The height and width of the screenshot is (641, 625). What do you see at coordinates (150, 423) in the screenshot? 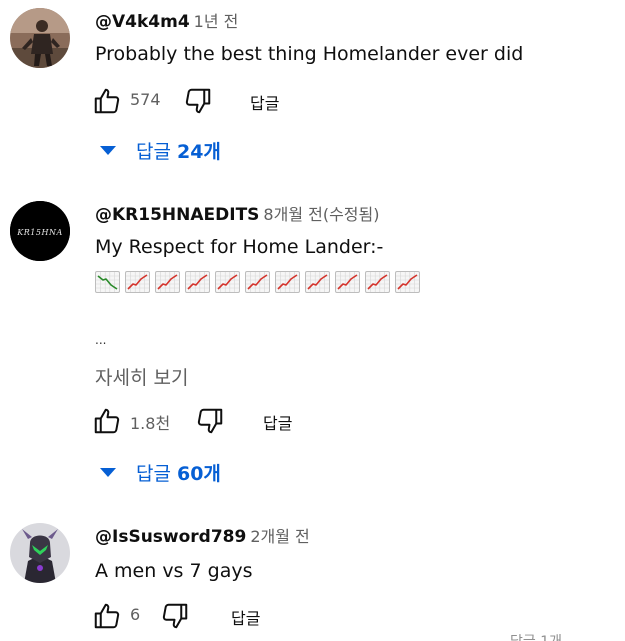
I see `like-count: 1.8천` at bounding box center [150, 423].